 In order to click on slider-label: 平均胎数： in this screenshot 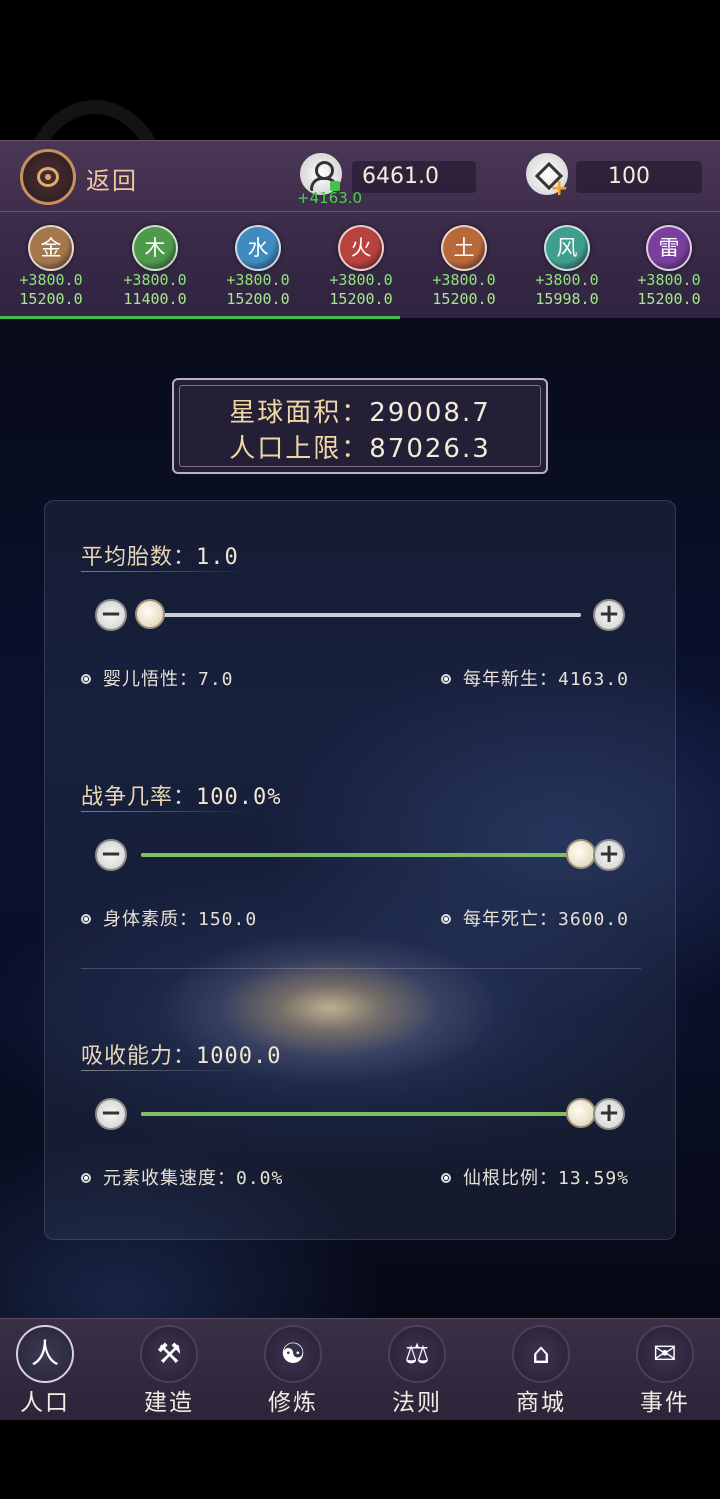, I will do `click(139, 557)`.